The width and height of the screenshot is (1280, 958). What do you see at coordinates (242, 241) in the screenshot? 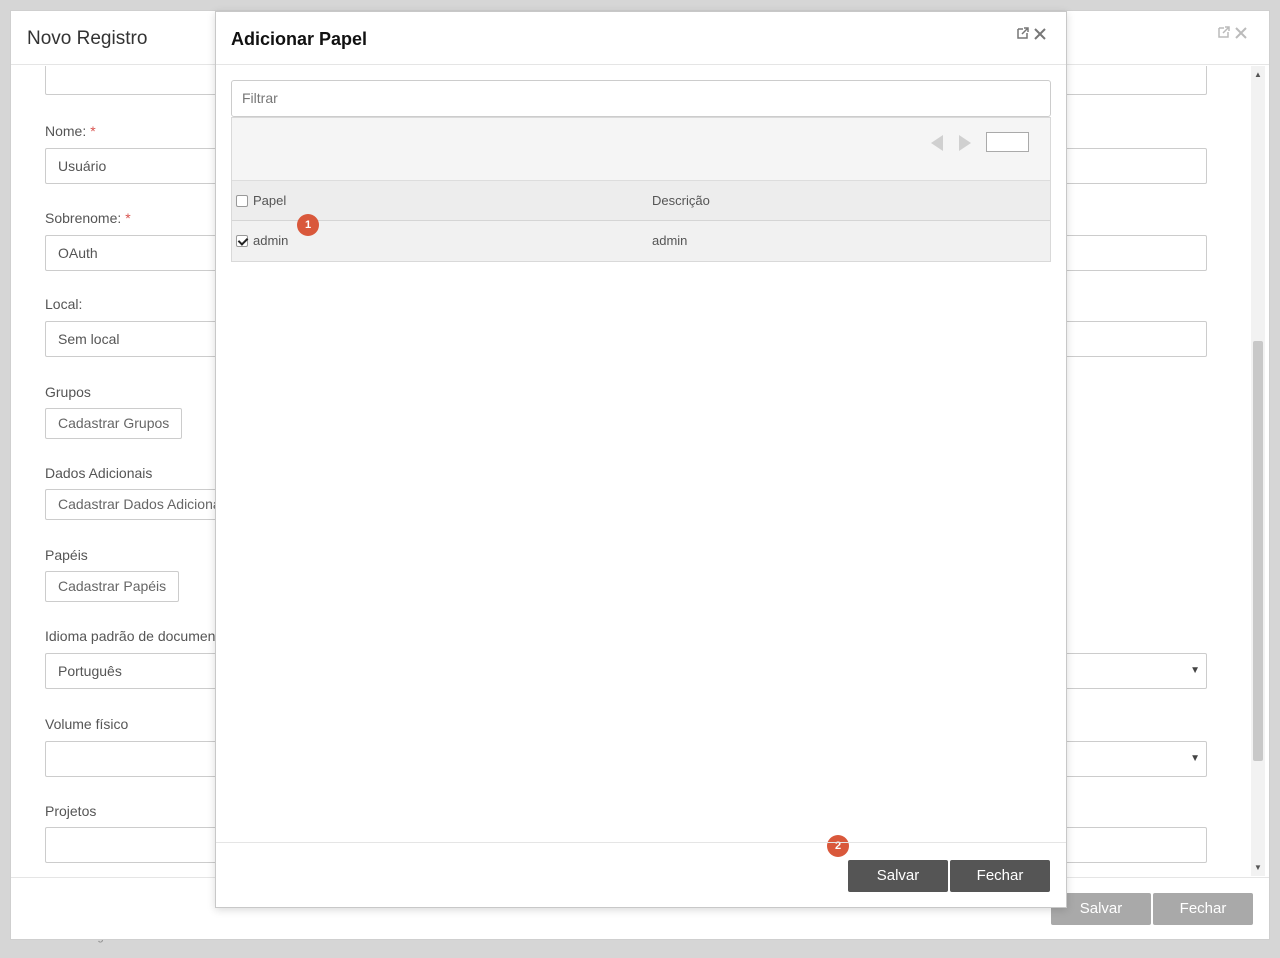
I see `row-checkbox` at bounding box center [242, 241].